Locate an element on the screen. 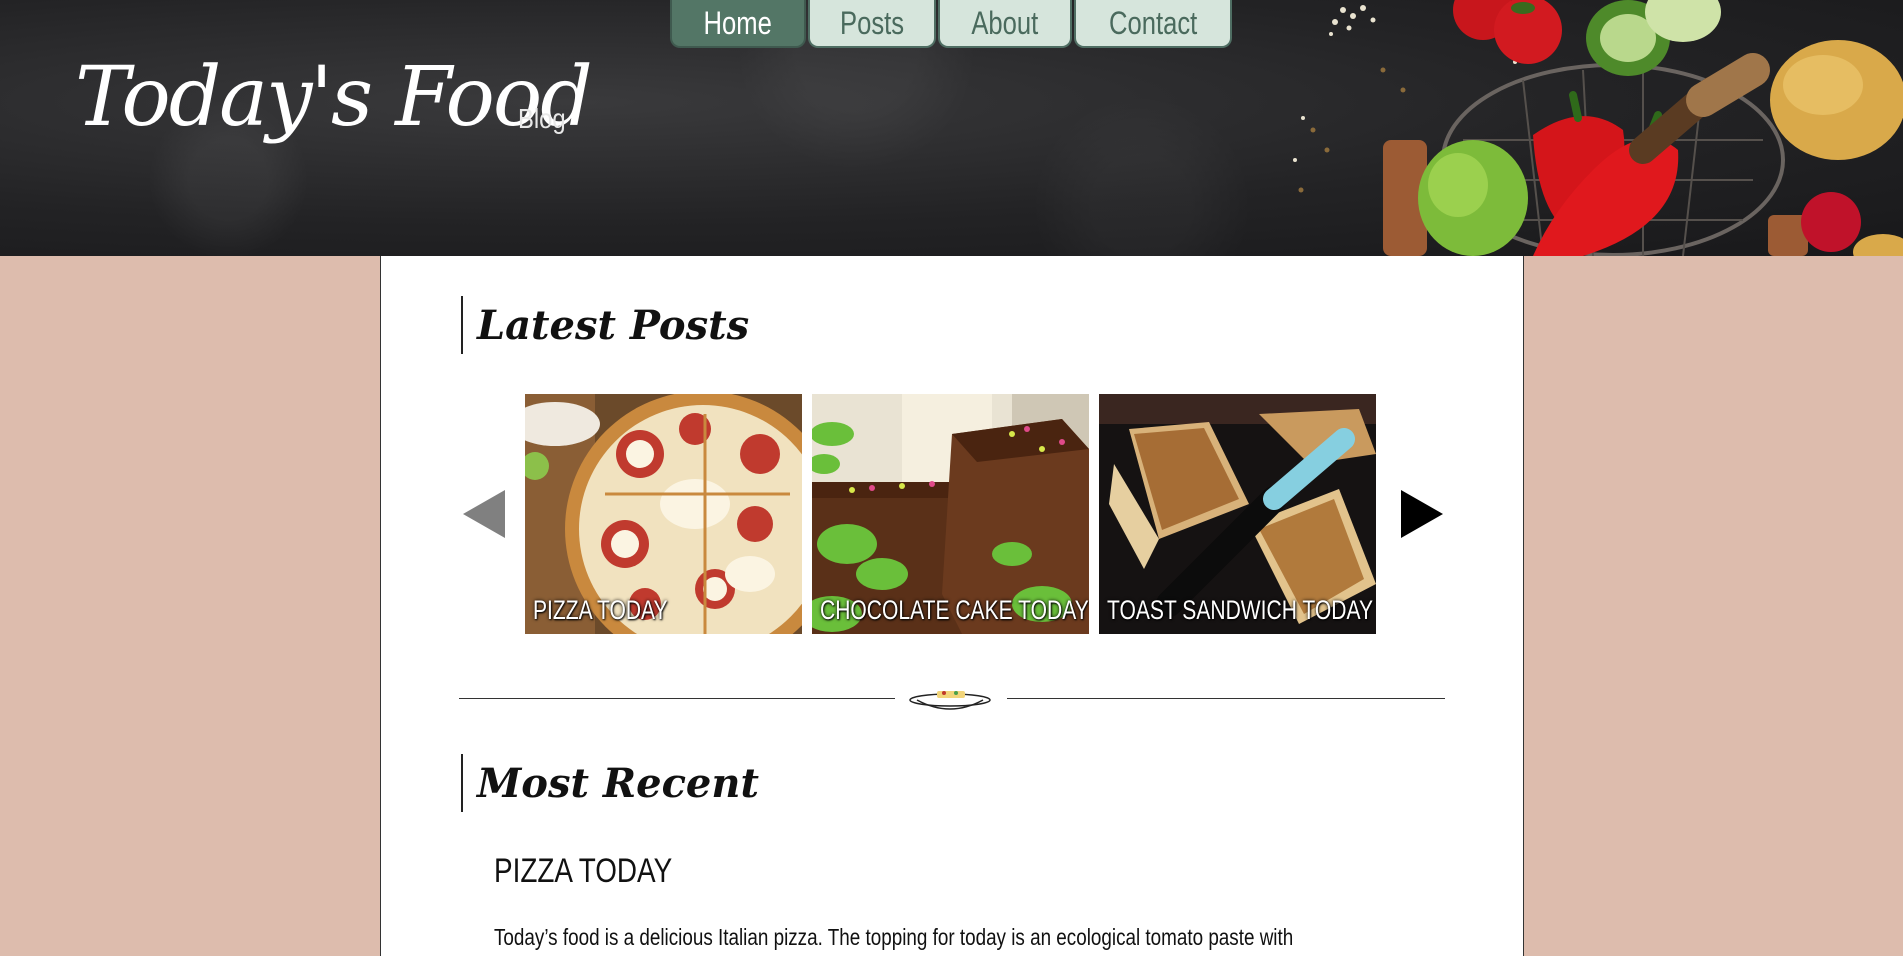  main-nav: Home Posts About Contact is located at coordinates (951, 24).